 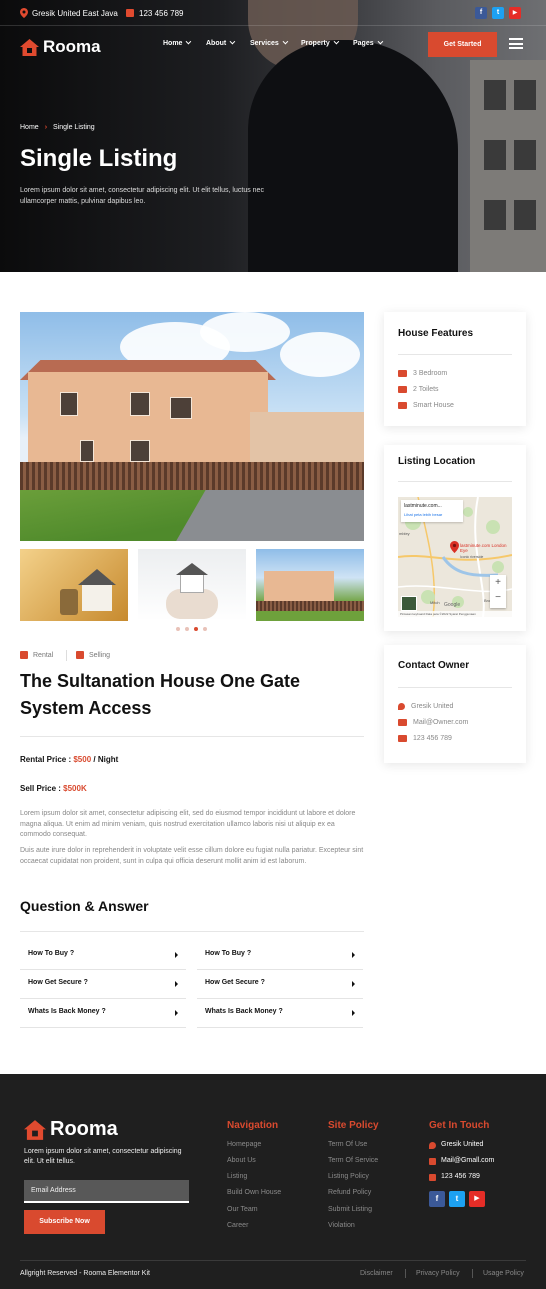 I want to click on footer-nav-link: Our Team, so click(x=242, y=1209).